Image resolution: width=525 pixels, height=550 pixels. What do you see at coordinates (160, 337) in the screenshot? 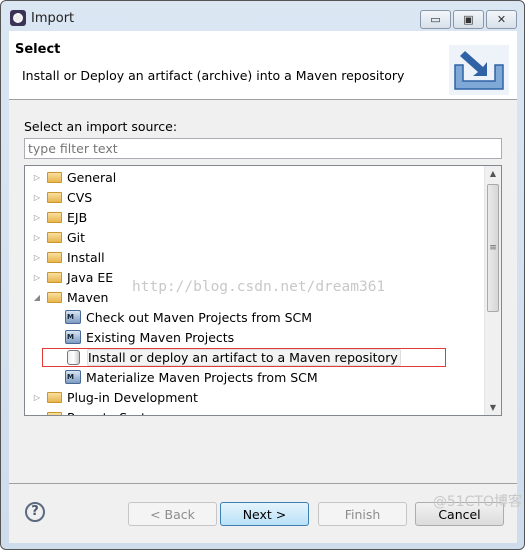
I see `tree-item-label: Existing Maven Projects` at bounding box center [160, 337].